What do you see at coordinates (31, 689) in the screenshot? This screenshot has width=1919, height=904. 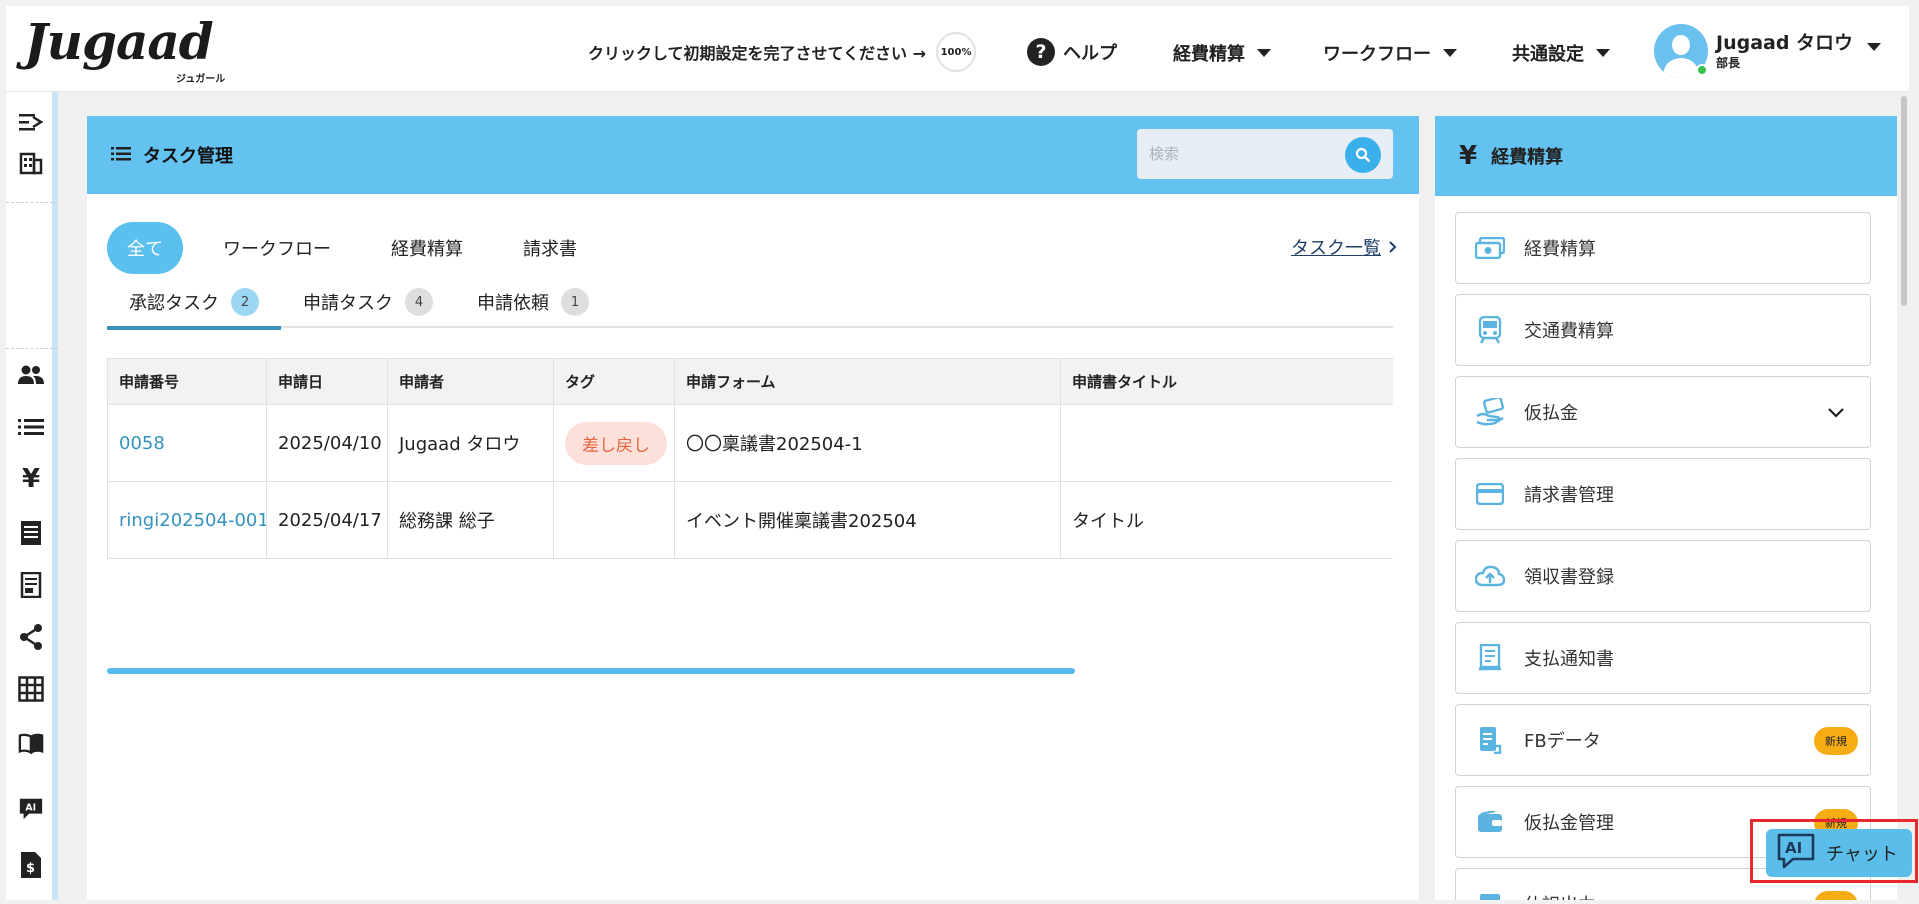 I see `grid-icon` at bounding box center [31, 689].